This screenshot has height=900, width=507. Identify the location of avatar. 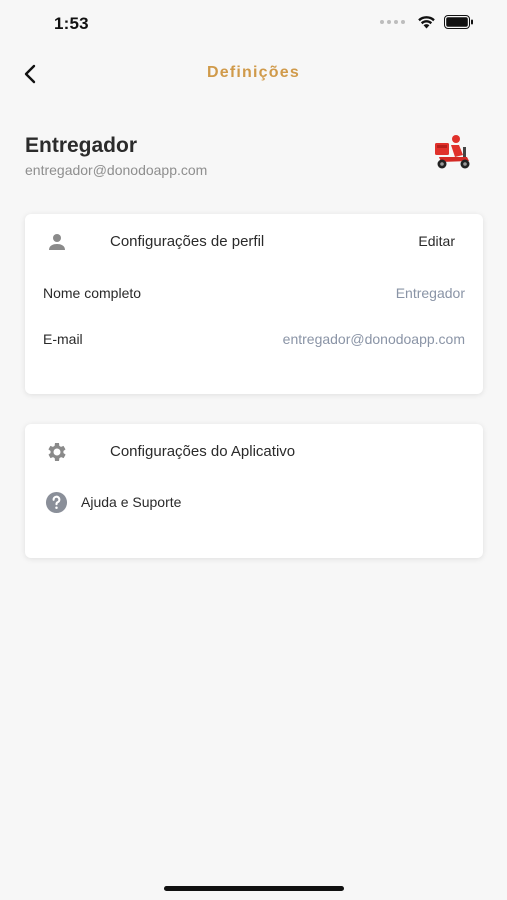
(453, 151).